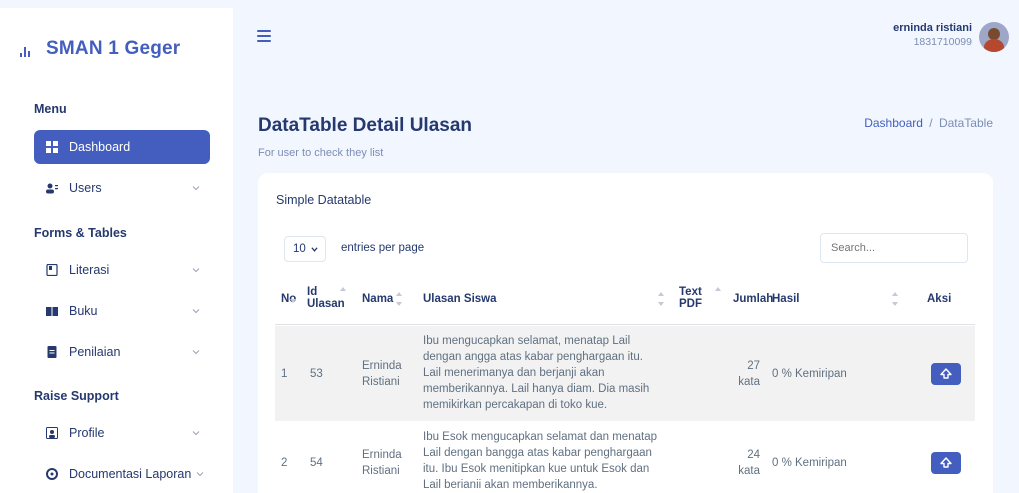 The width and height of the screenshot is (1019, 493). What do you see at coordinates (753, 455) in the screenshot?
I see `cell-line: 24` at bounding box center [753, 455].